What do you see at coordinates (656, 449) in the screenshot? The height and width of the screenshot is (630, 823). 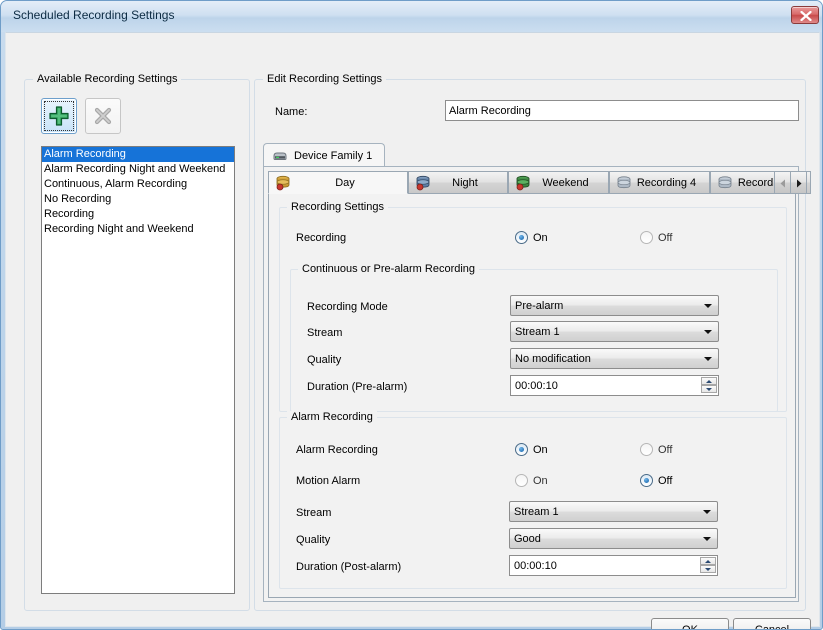 I see `alarm-recording-off-radio: Off` at bounding box center [656, 449].